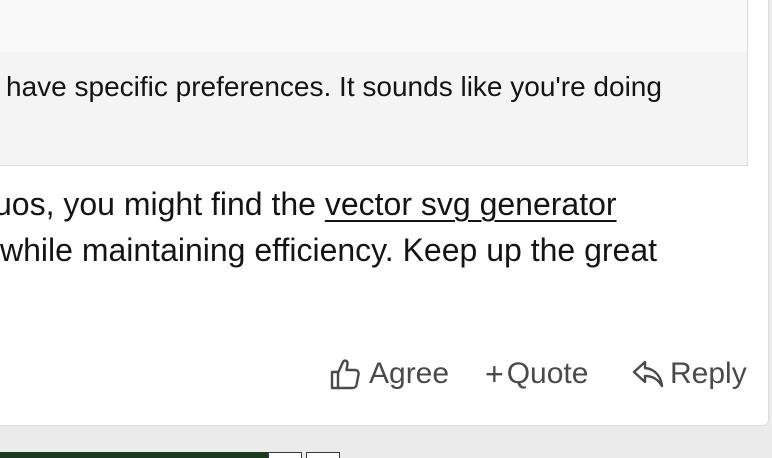 The width and height of the screenshot is (772, 458). I want to click on post-actions: Agree + Quote Reply, so click(384, 375).